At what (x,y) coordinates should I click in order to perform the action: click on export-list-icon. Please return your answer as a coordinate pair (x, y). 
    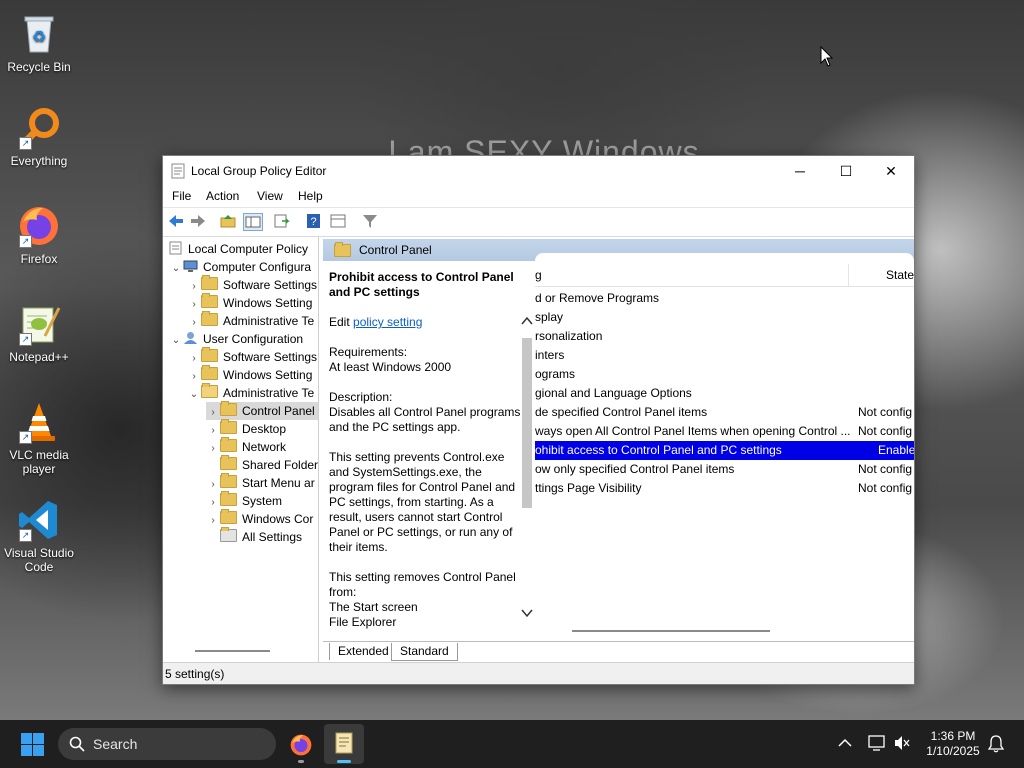
    Looking at the image, I should click on (282, 221).